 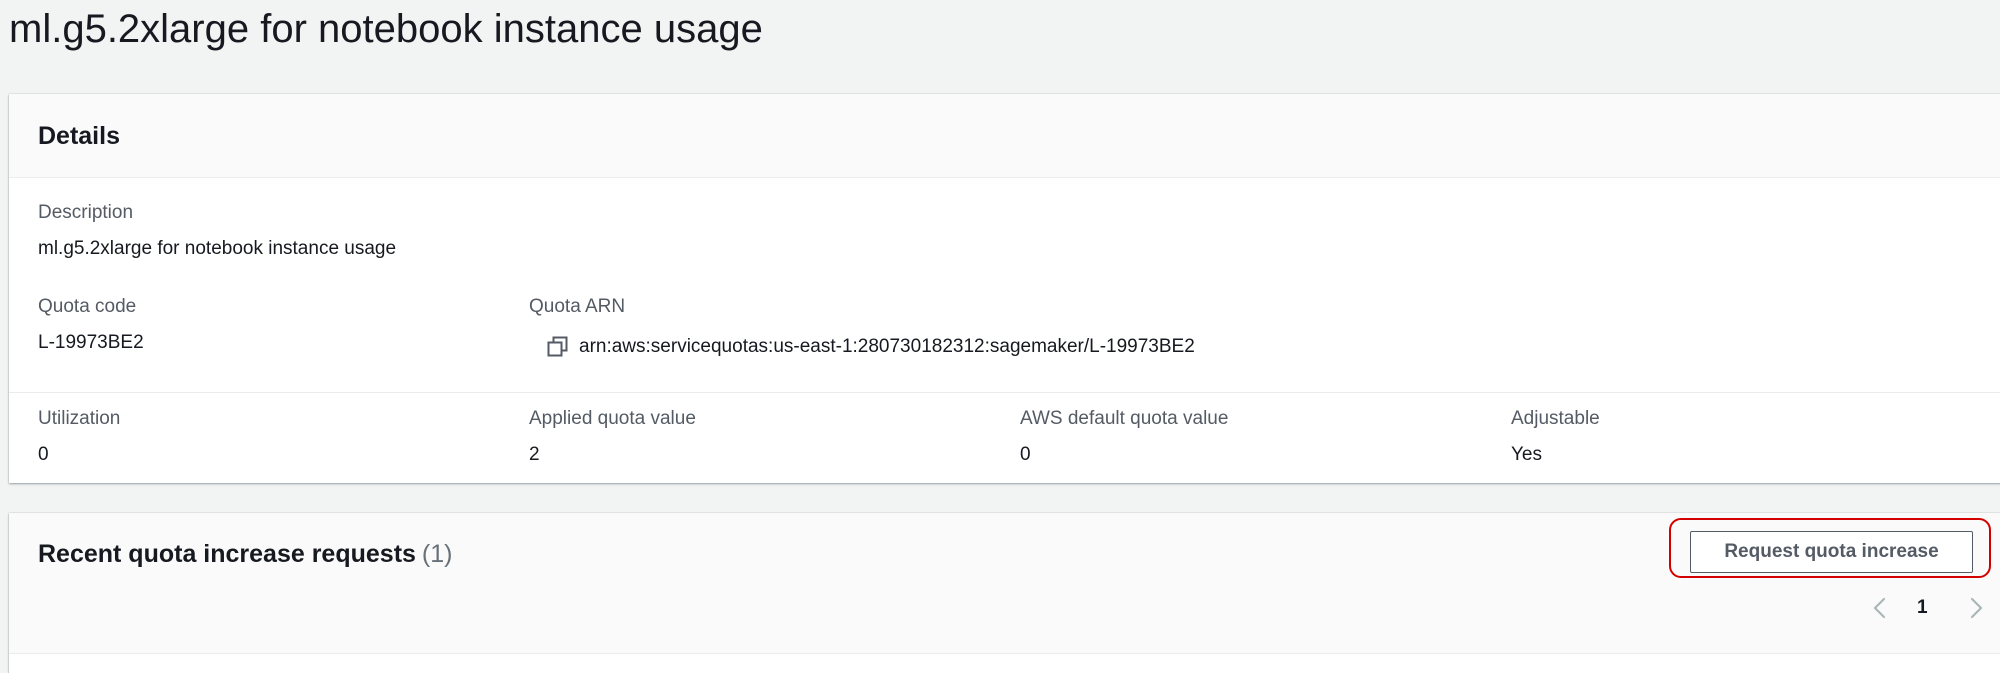 I want to click on default-quota-value: 0, so click(x=1025, y=454).